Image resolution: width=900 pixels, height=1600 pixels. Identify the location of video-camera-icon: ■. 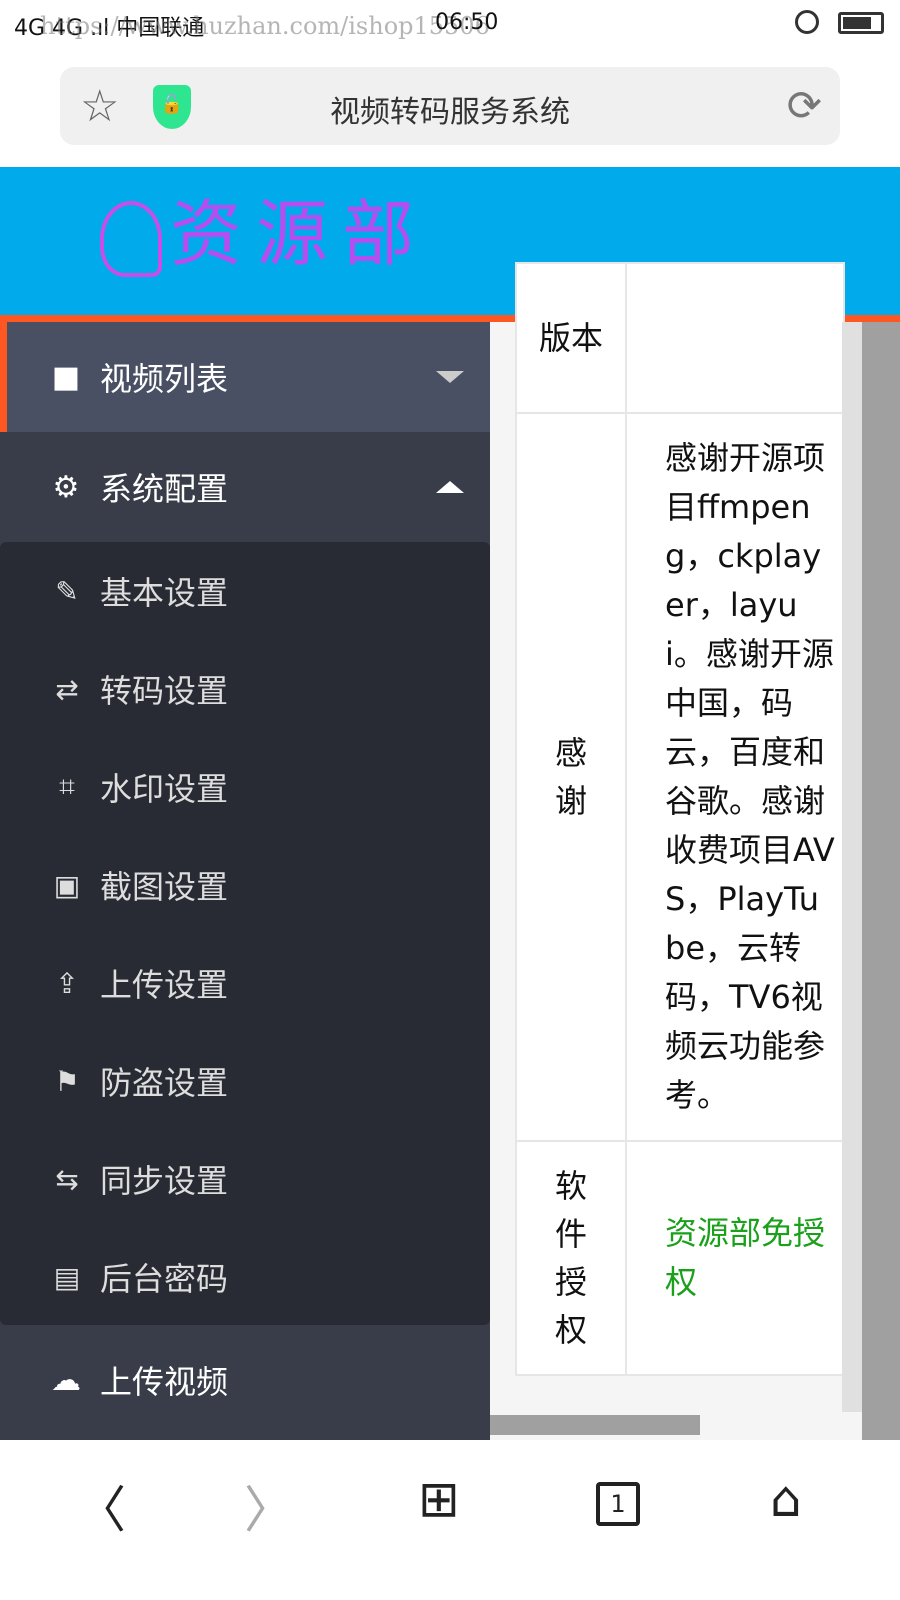
(66, 377).